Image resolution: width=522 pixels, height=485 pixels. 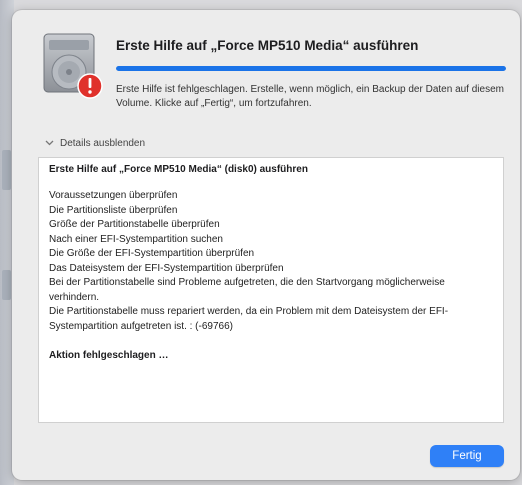 What do you see at coordinates (134, 224) in the screenshot?
I see `log-line: Größe der Partitionstabelle überprüfen` at bounding box center [134, 224].